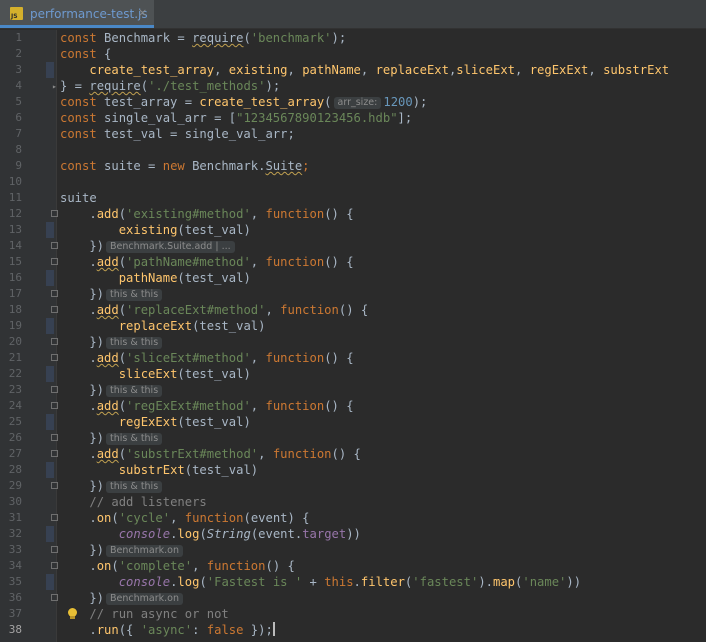 The image size is (706, 642). I want to click on type-hint: Benchmark.on, so click(144, 599).